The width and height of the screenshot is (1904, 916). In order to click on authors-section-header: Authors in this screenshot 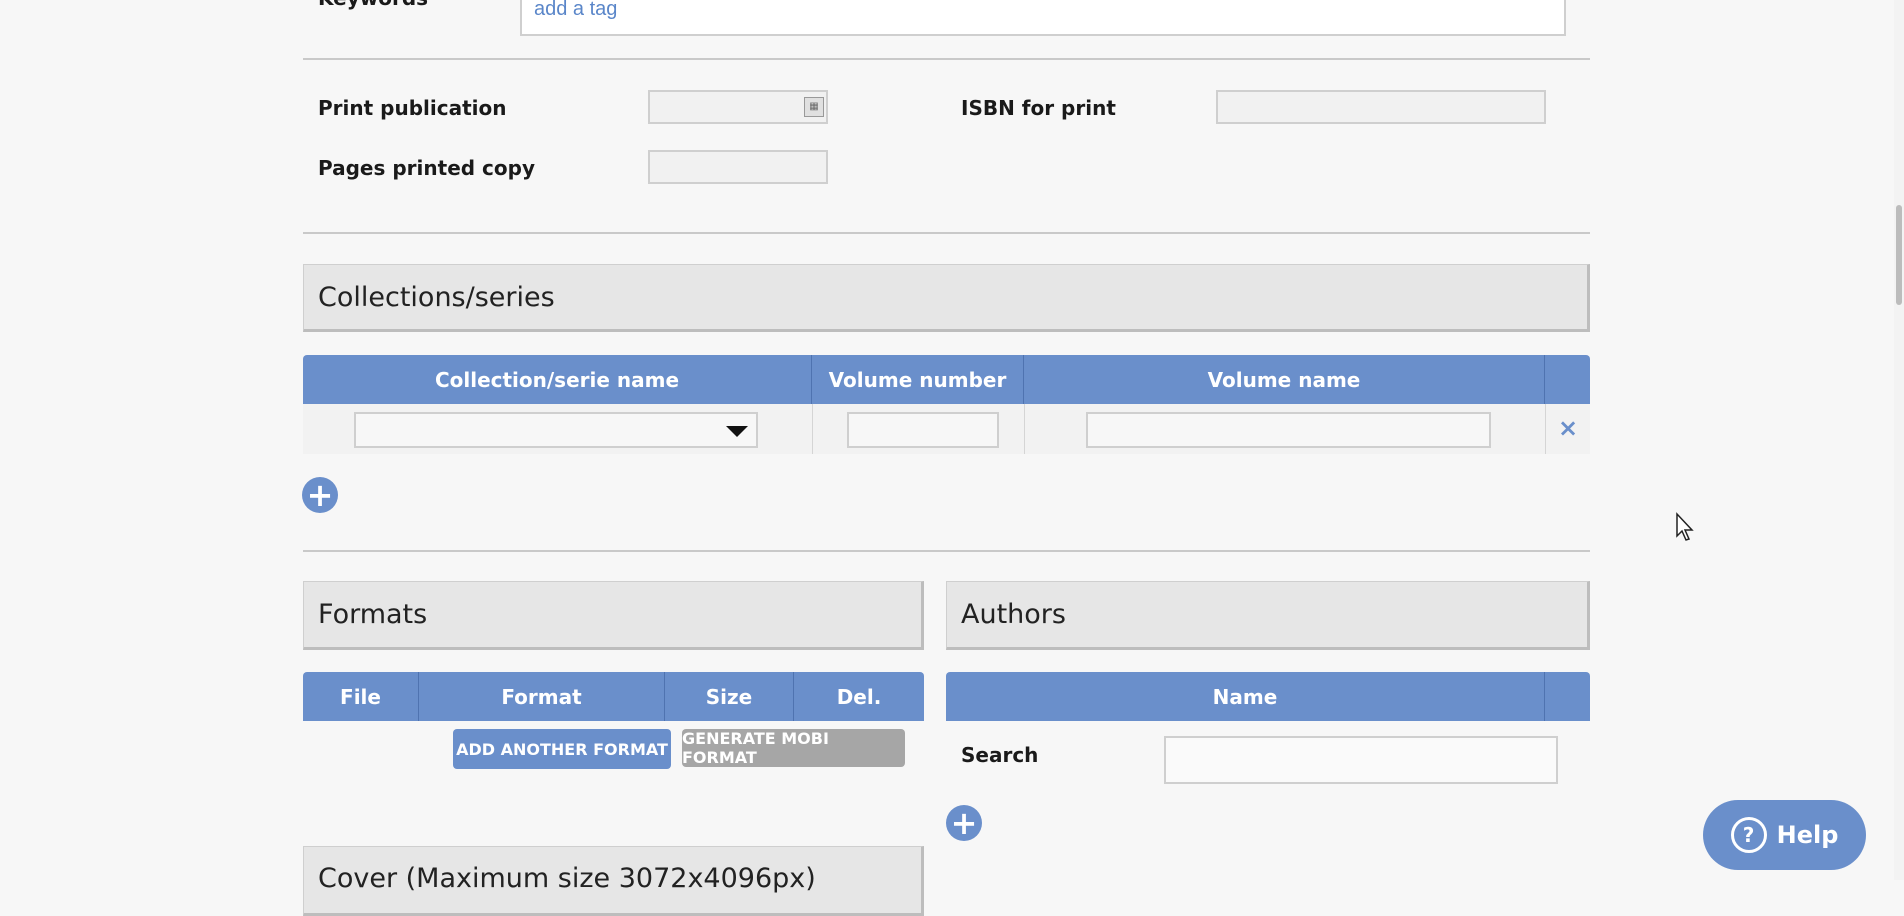, I will do `click(1268, 615)`.